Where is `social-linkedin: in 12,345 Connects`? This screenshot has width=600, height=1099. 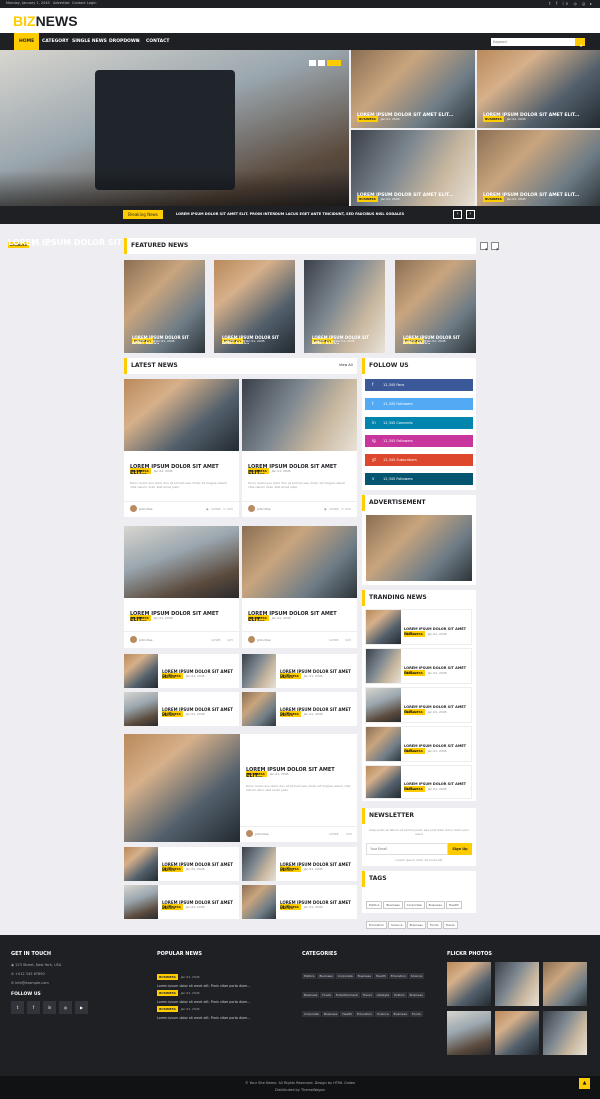 social-linkedin: in 12,345 Connects is located at coordinates (419, 423).